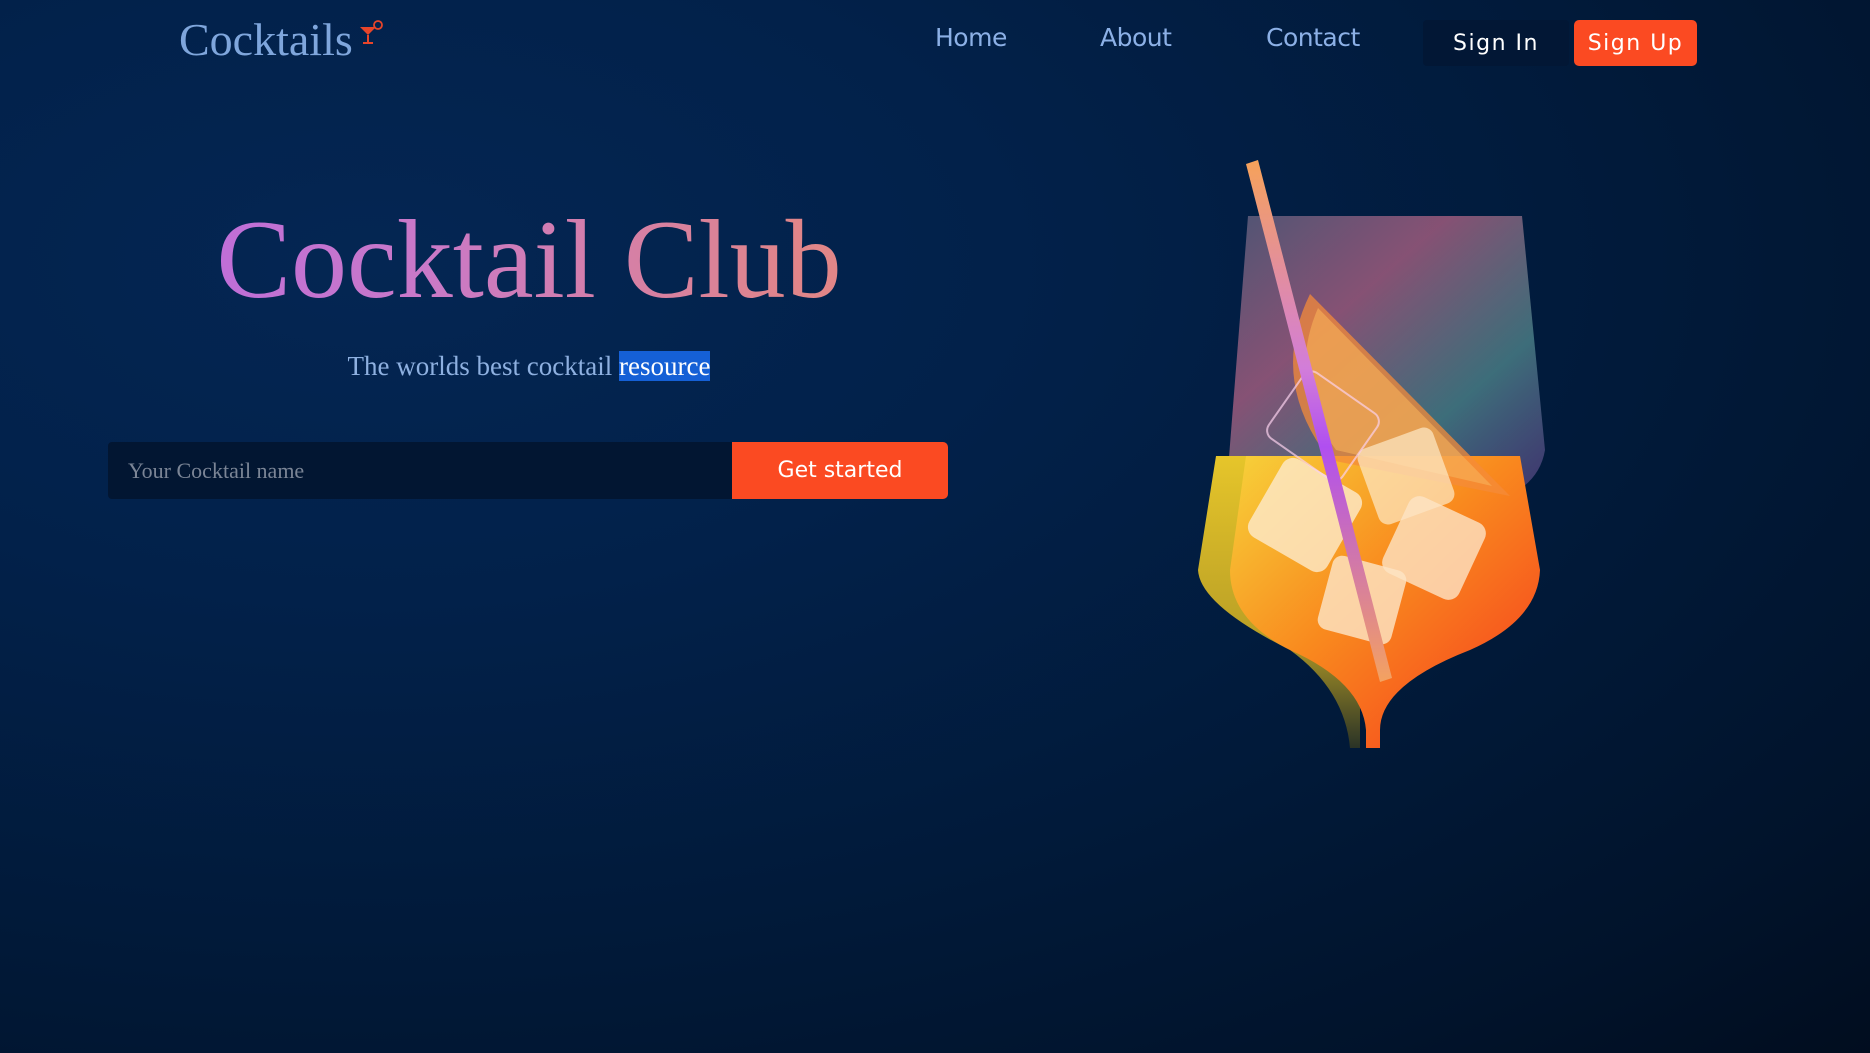  Describe the element at coordinates (371, 32) in the screenshot. I see `martini-glass-icon` at that location.